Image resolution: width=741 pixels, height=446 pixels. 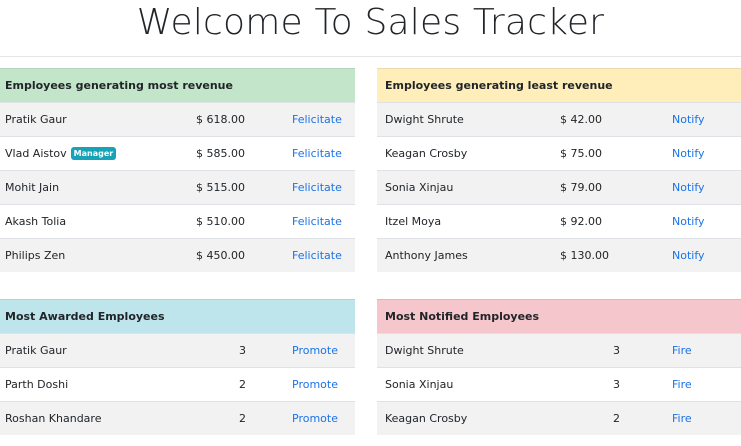 I want to click on employee-name-cell: Itzel Moya, so click(x=413, y=221).